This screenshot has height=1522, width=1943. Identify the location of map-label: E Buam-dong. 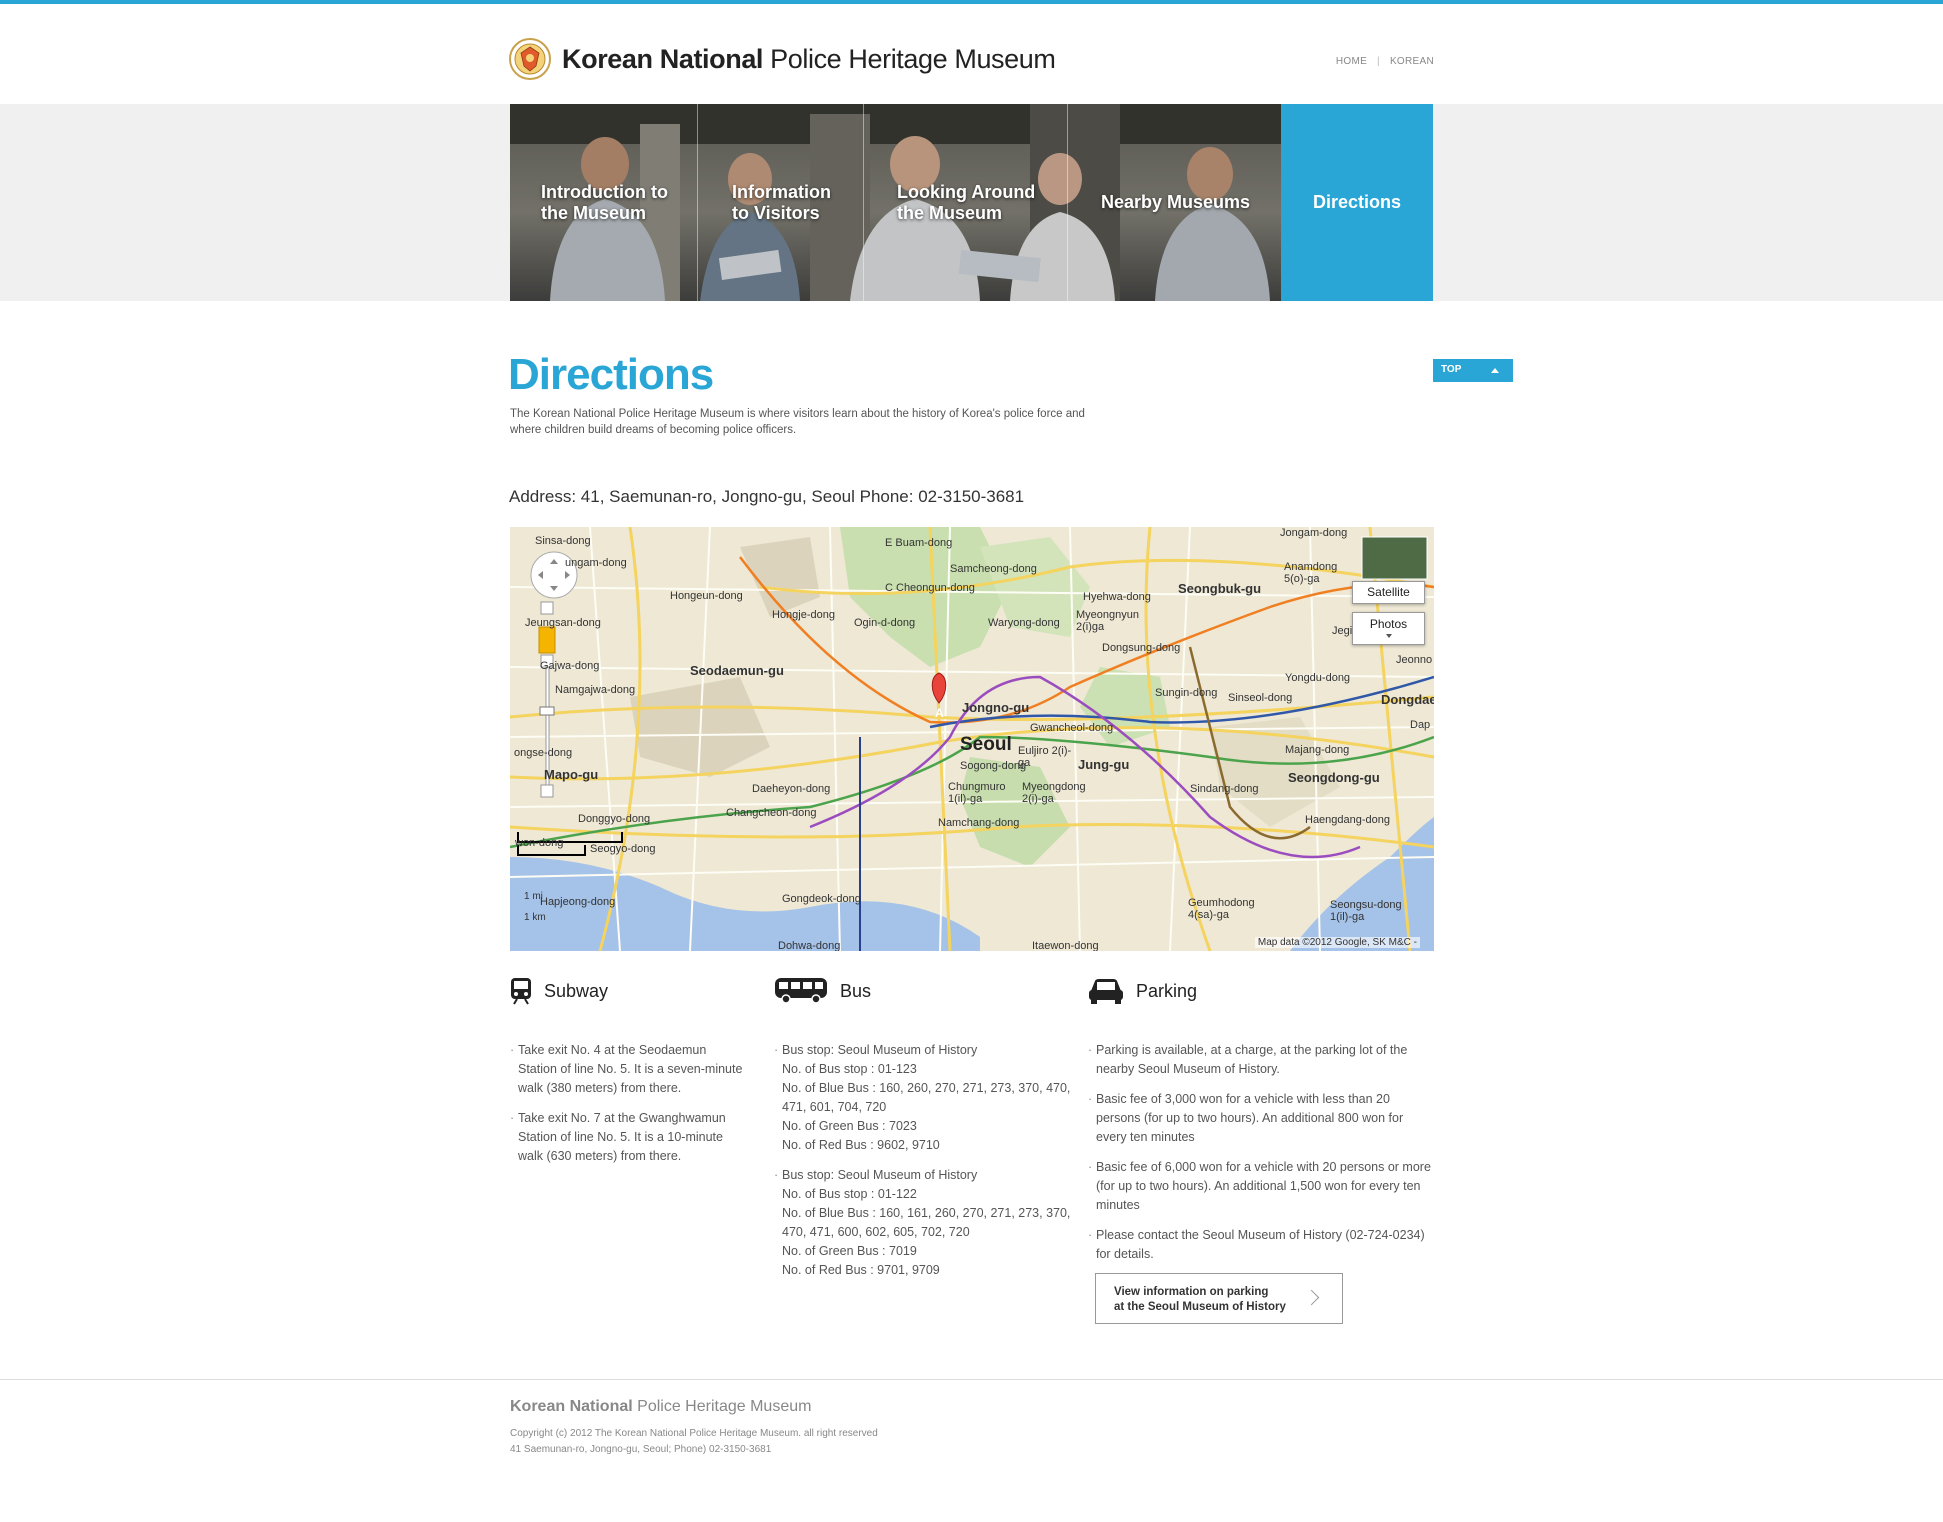
(919, 543).